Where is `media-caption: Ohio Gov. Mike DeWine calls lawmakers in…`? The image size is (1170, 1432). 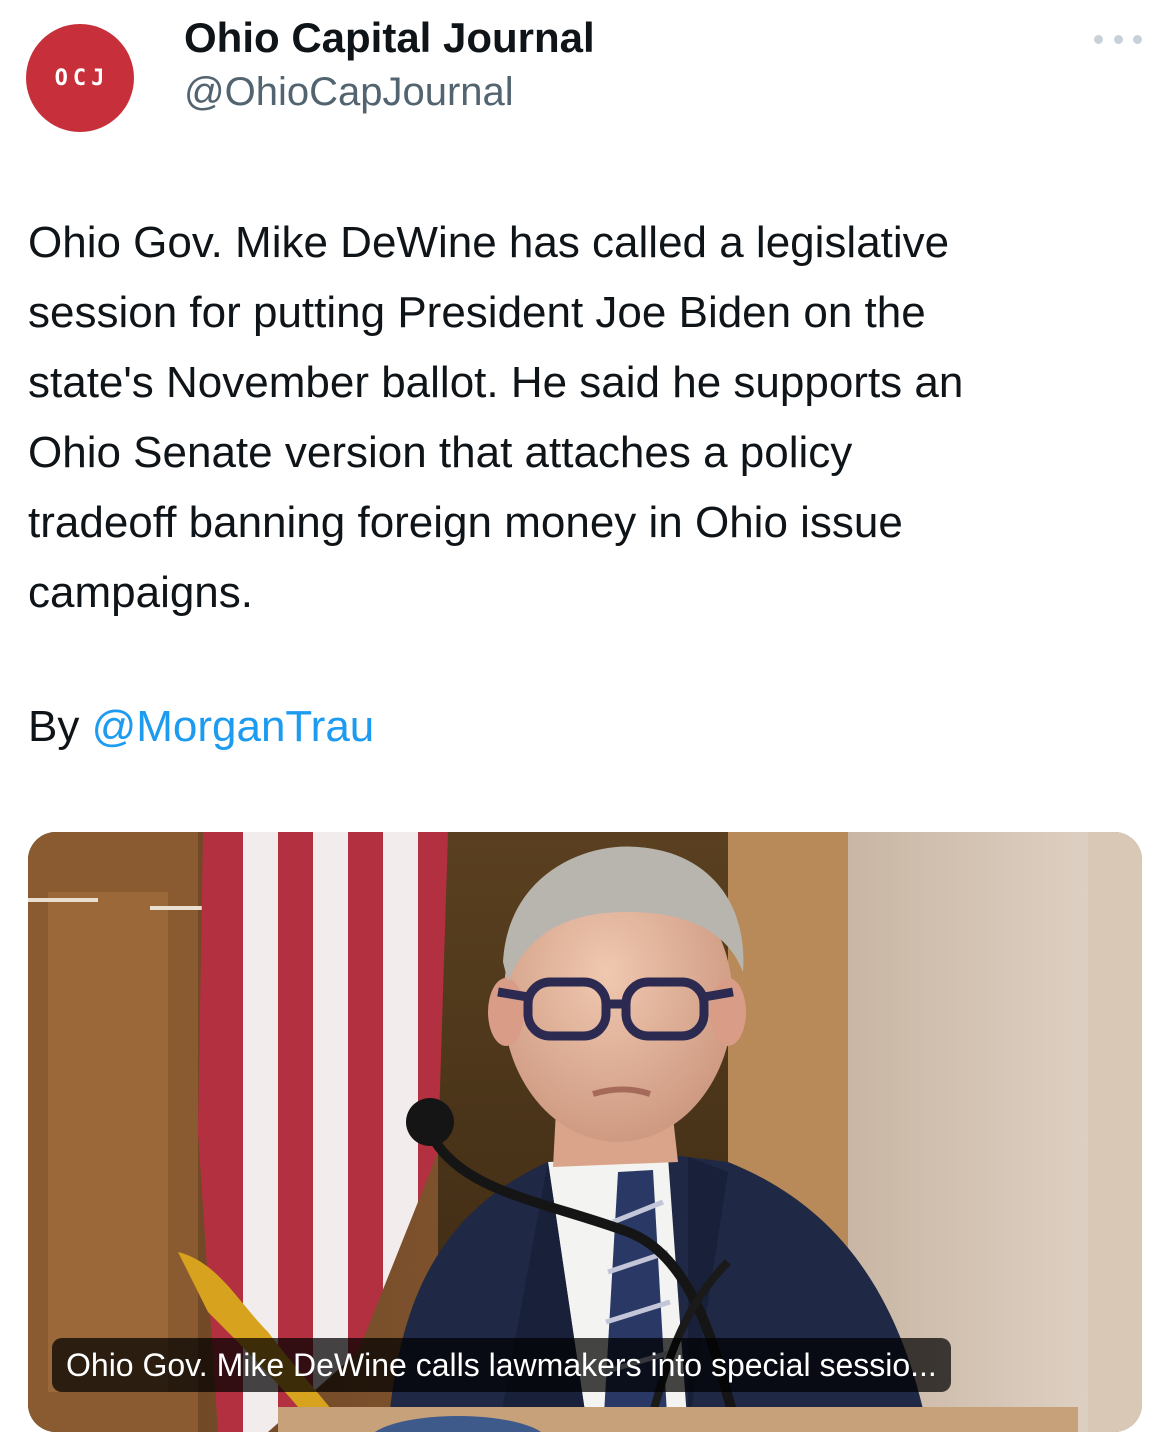
media-caption: Ohio Gov. Mike DeWine calls lawmakers in… is located at coordinates (501, 1365).